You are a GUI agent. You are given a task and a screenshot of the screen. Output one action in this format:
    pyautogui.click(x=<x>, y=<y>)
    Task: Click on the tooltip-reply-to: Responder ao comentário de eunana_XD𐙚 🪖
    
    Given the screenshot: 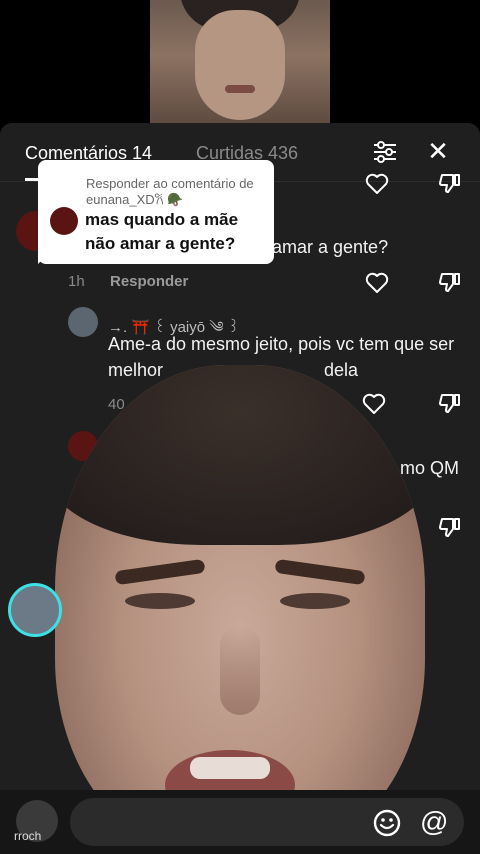 What is the action you would take?
    pyautogui.click(x=170, y=191)
    